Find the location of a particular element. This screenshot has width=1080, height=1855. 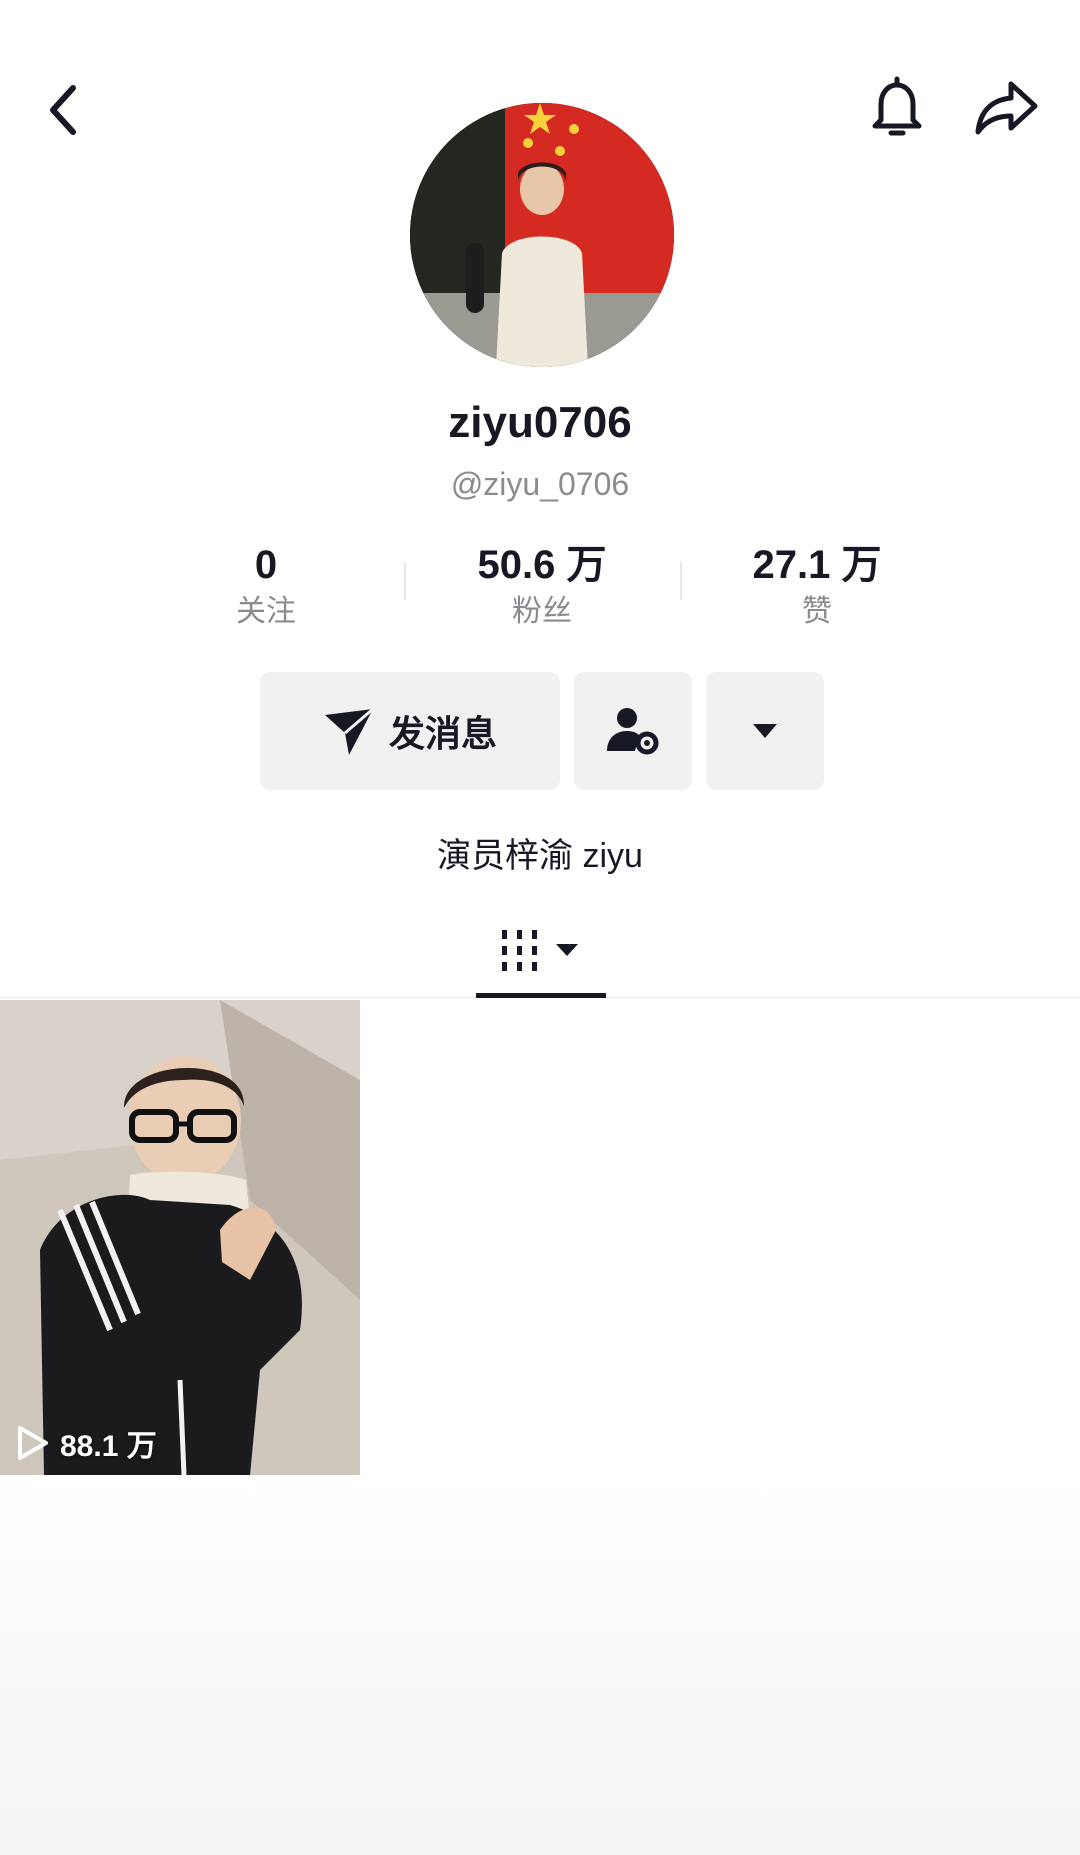

grid-columns-icon is located at coordinates (540, 950).